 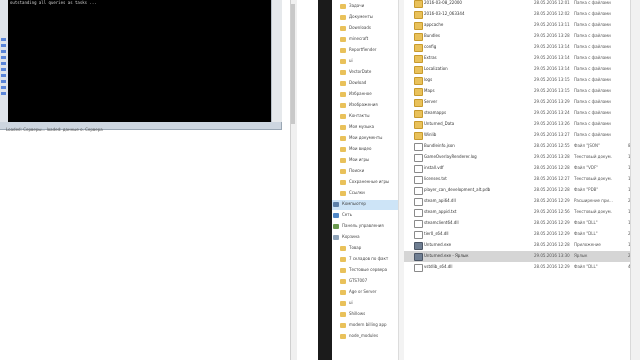 I want to click on nav-item: Компьютер, so click(x=368, y=205).